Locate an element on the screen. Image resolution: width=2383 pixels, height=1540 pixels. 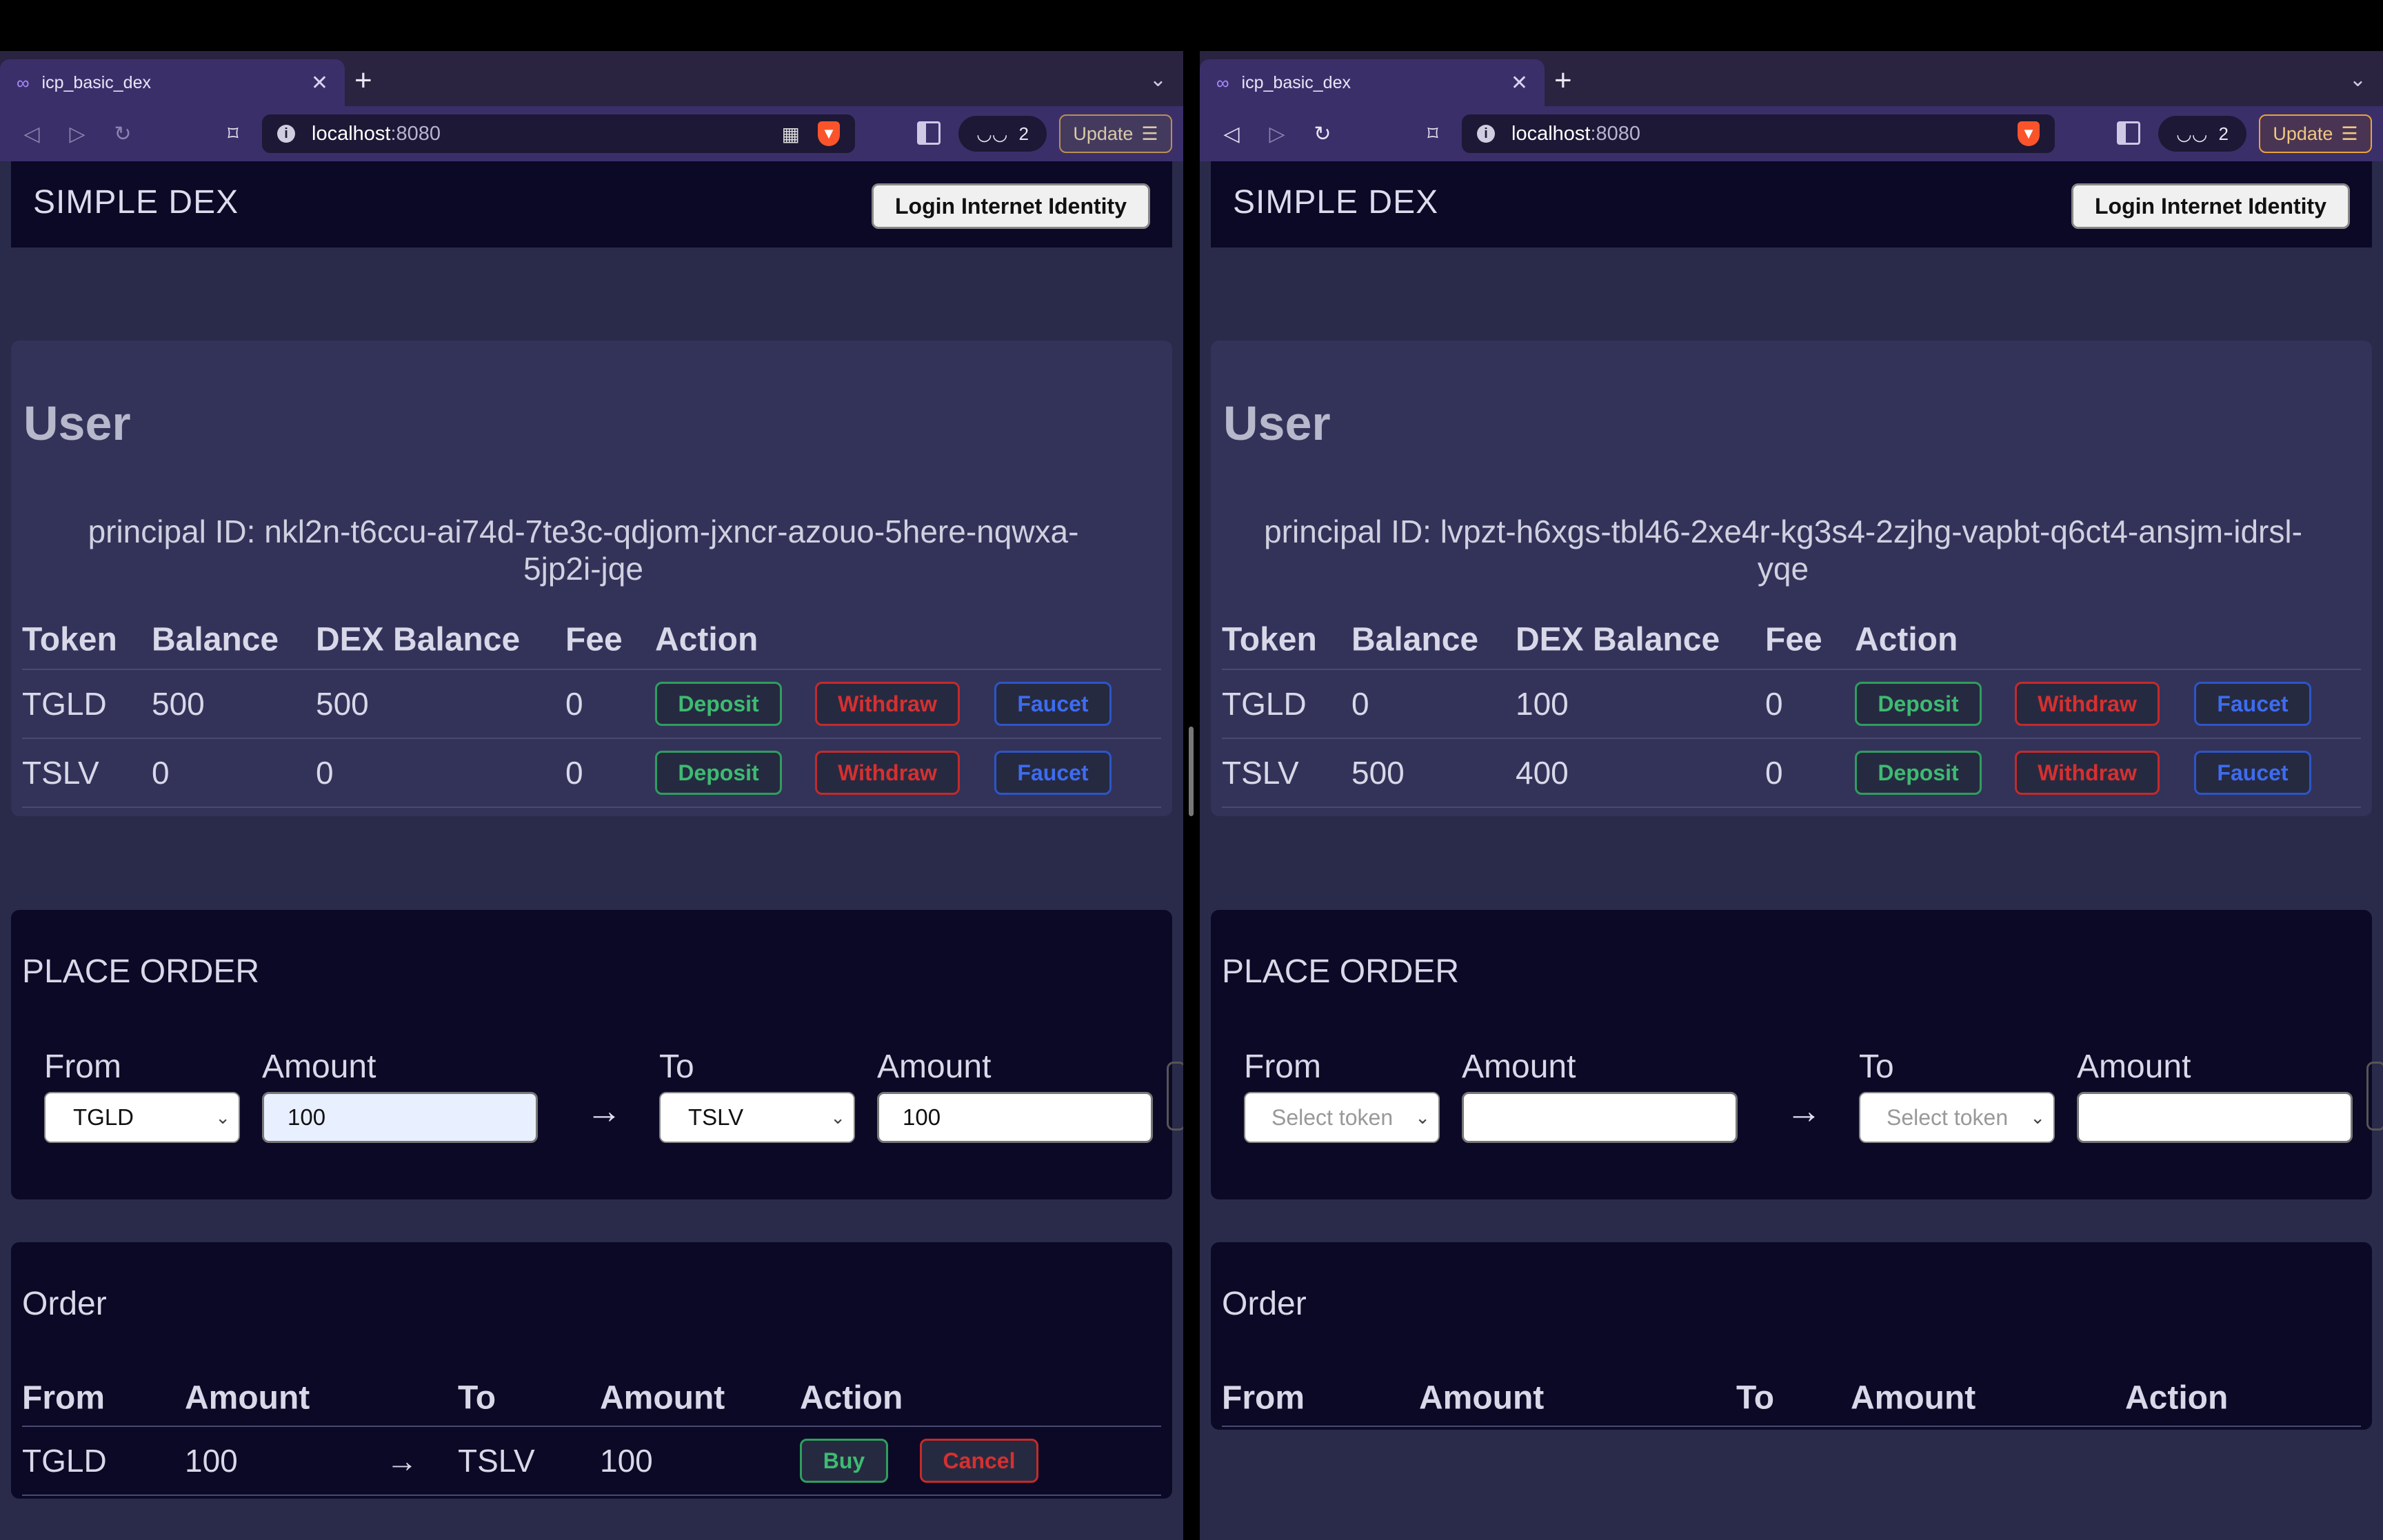
table-header-row: Token Balance DEX Balance Fee Action is located at coordinates (1791, 641).